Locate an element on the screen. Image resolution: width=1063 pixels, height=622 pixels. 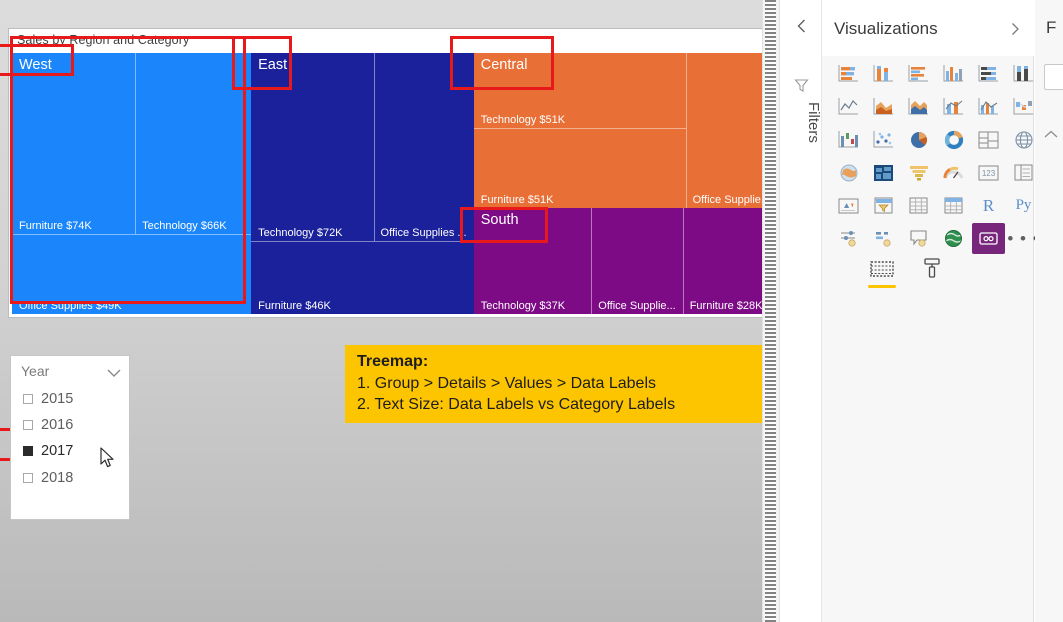
filter-funnel-icon is located at coordinates (801, 85).